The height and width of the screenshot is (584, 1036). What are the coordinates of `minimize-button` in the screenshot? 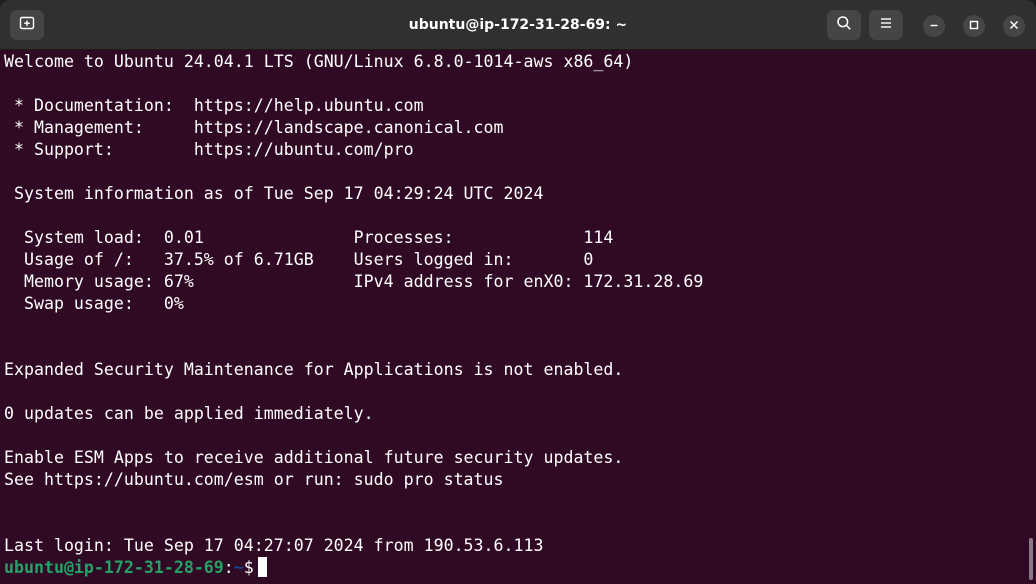 It's located at (934, 26).